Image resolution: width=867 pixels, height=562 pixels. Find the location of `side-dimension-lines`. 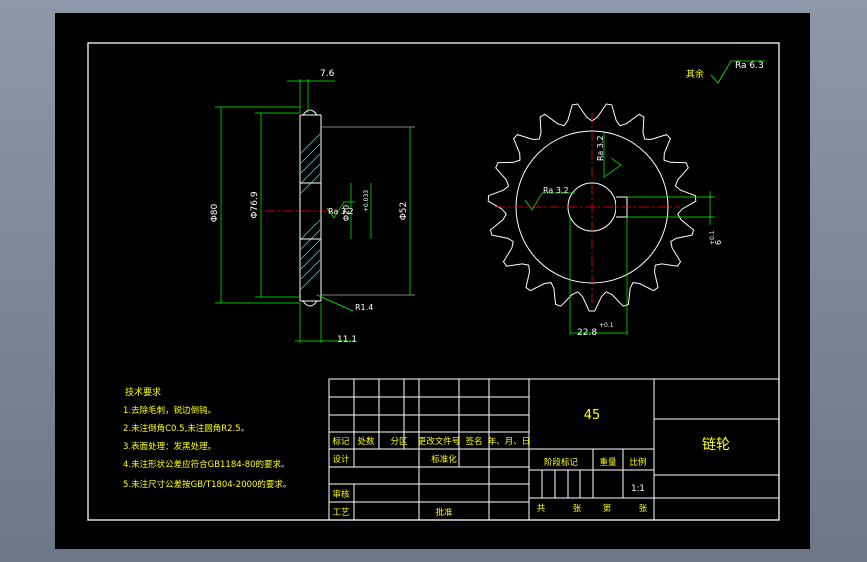

side-dimension-lines is located at coordinates (313, 211).